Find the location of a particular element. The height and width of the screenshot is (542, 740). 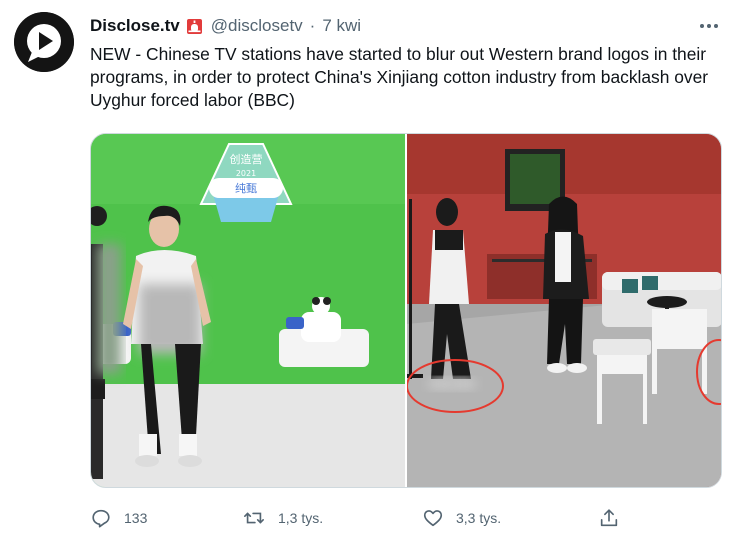

avatar is located at coordinates (44, 42).